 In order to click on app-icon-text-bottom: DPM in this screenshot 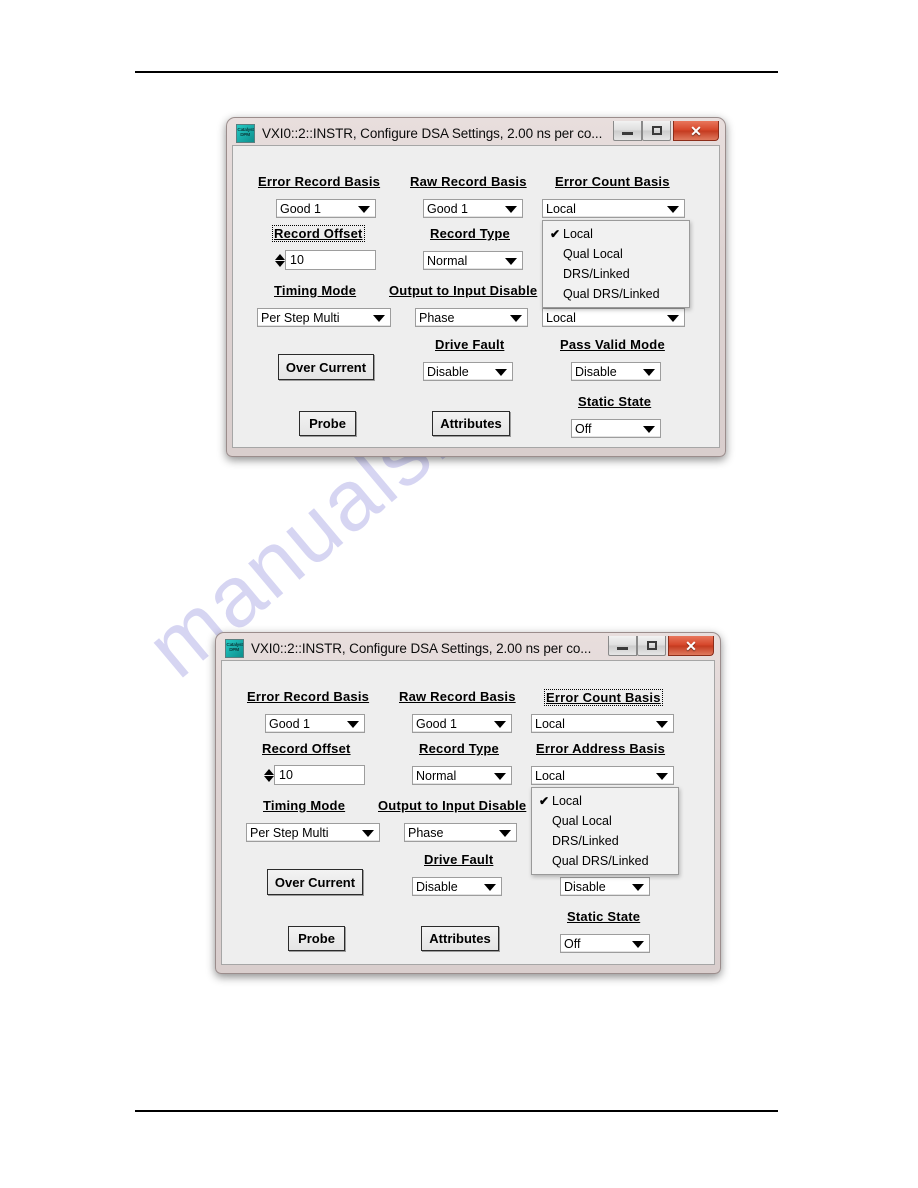, I will do `click(245, 135)`.